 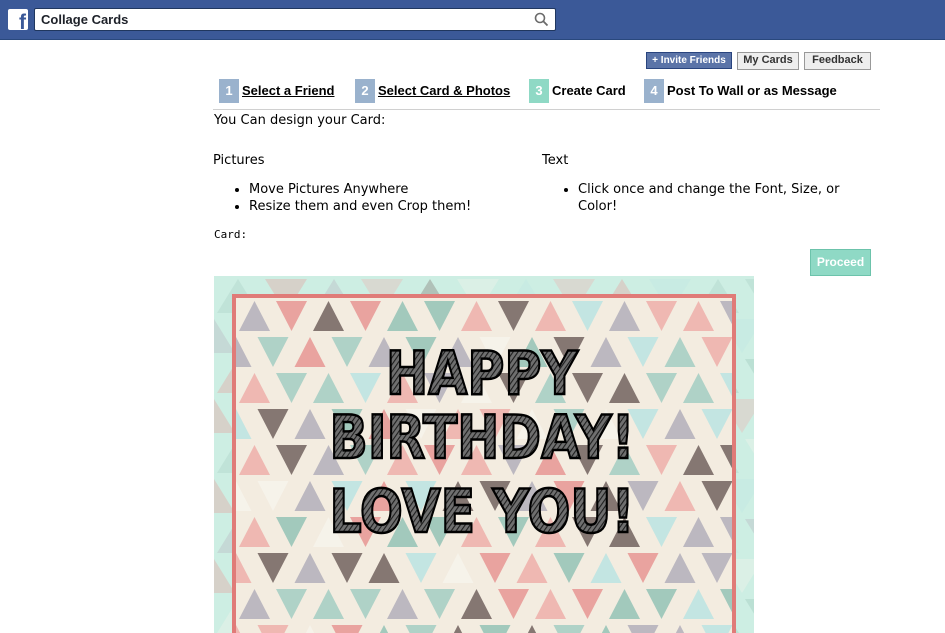 I want to click on facebook-logo-letter: f, so click(x=22, y=20).